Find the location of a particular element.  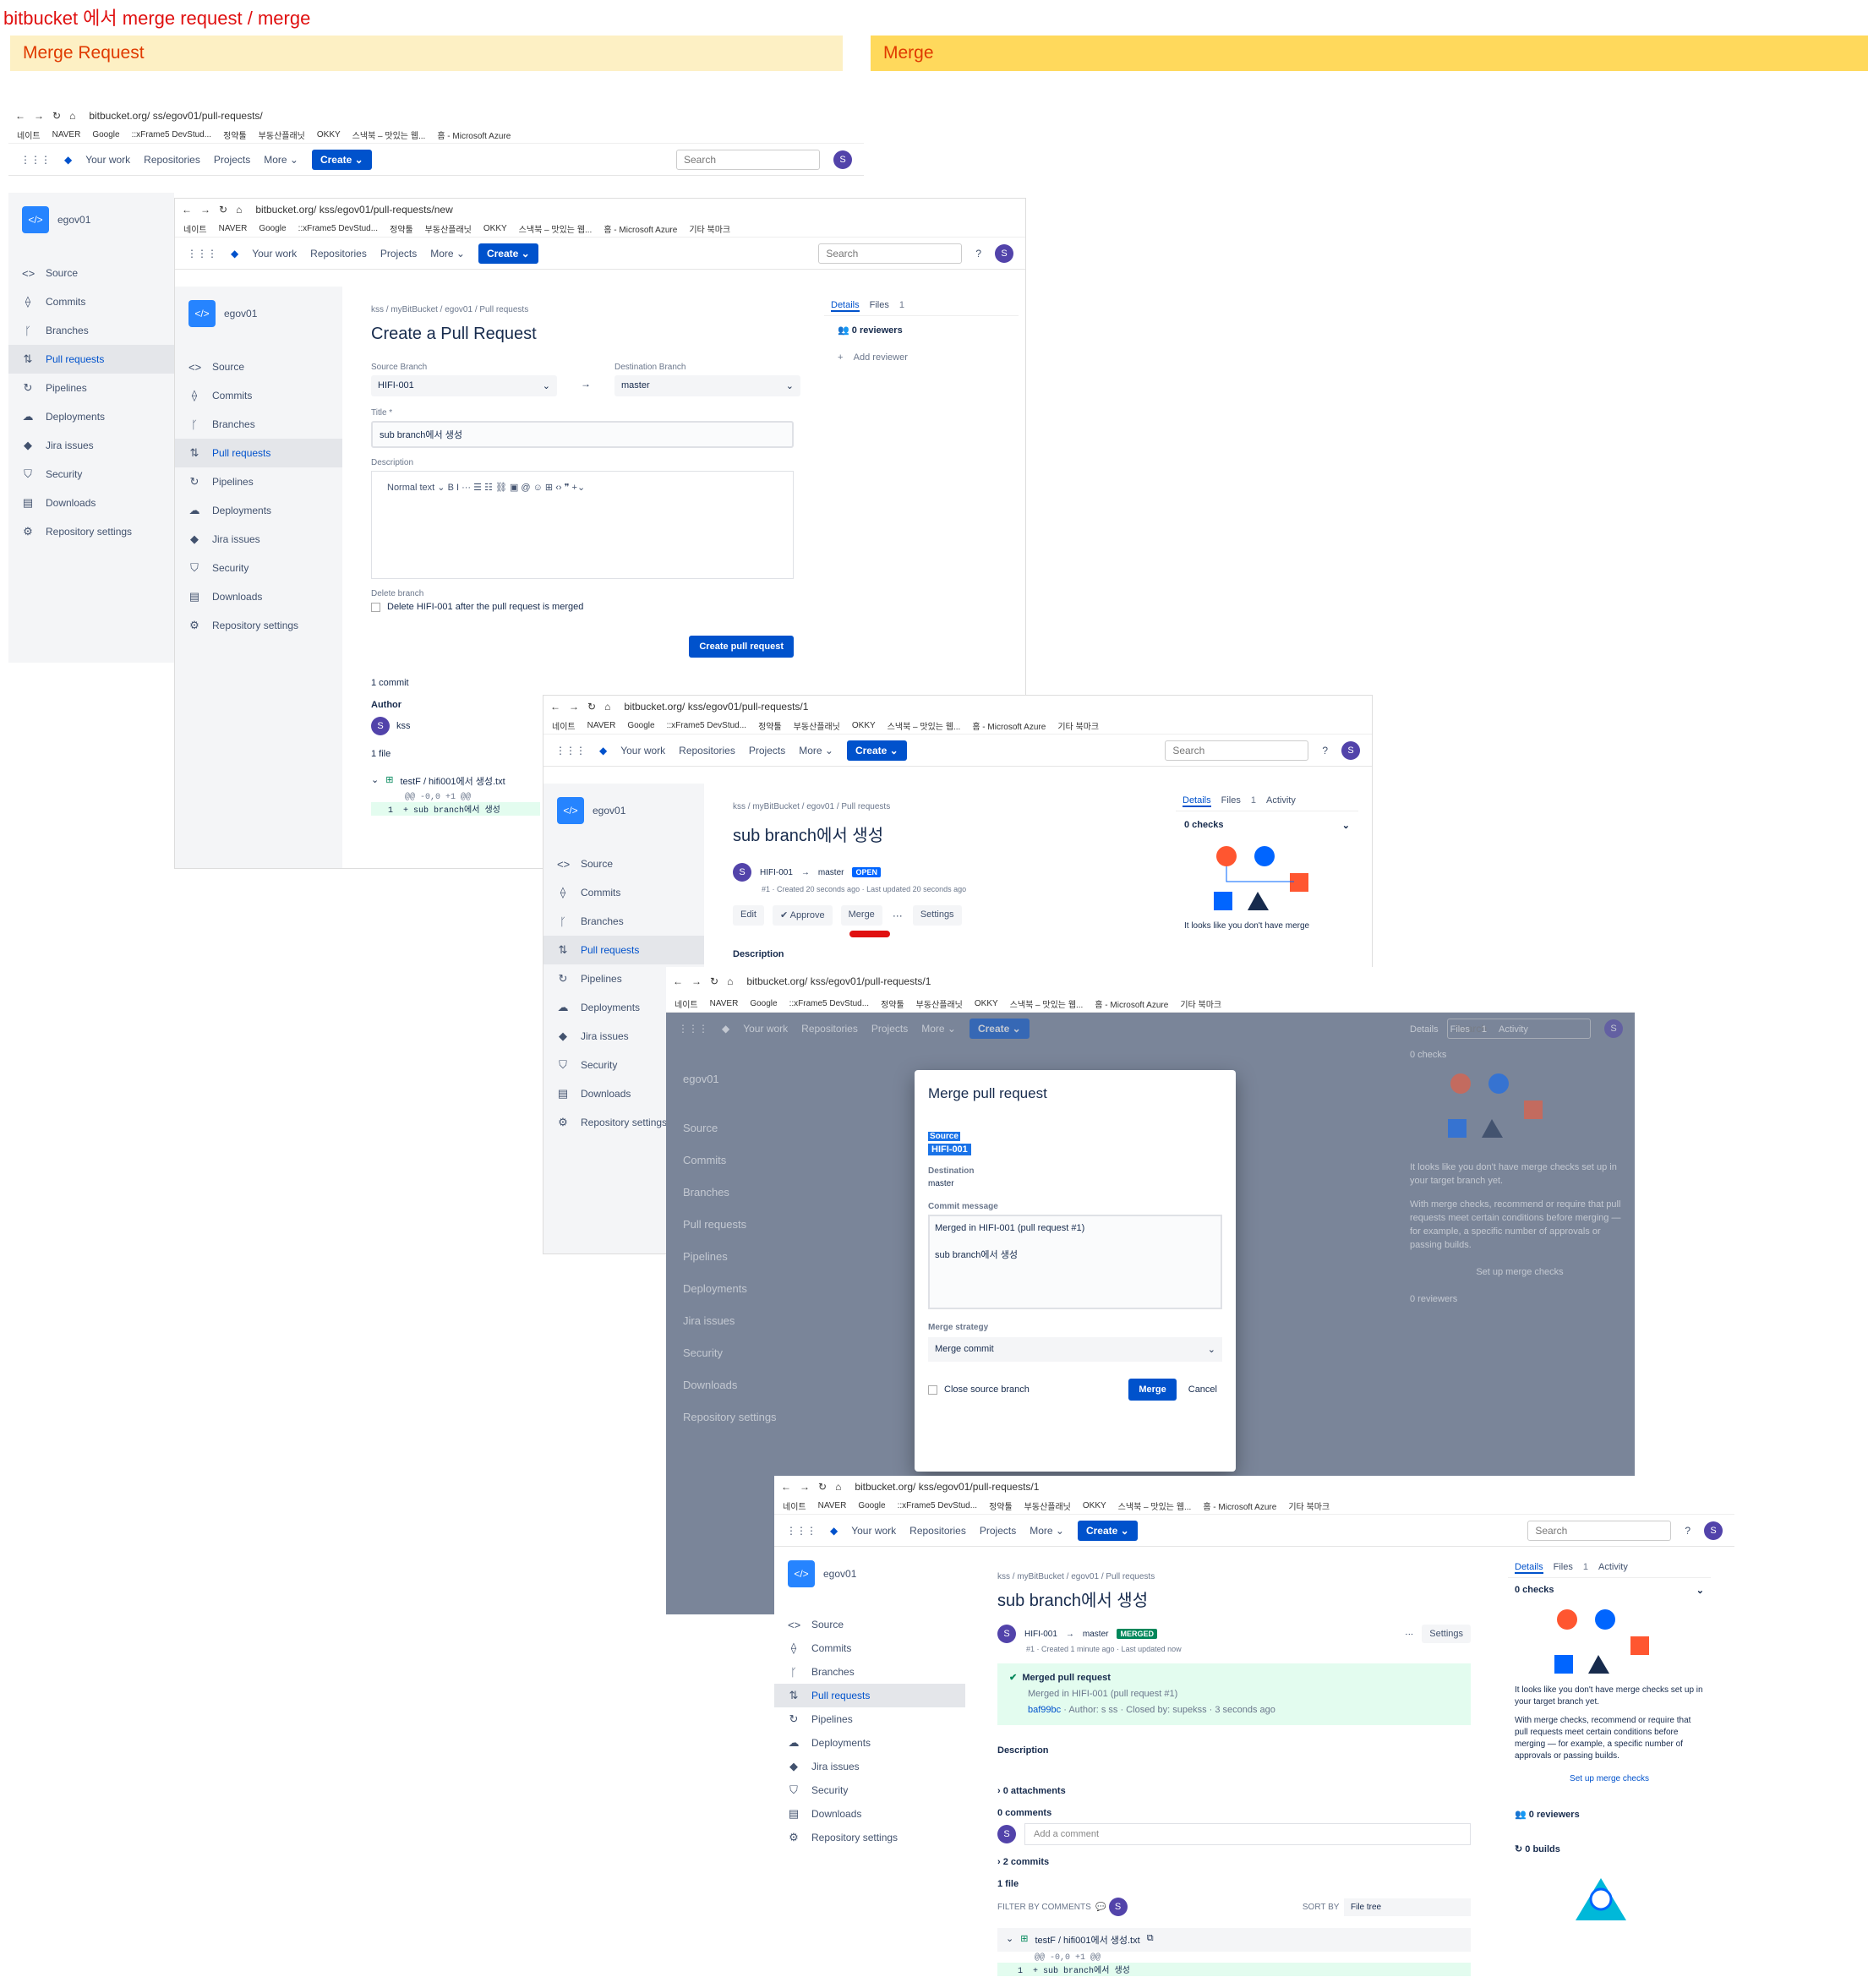

merged-commit-hash: baf99bc is located at coordinates (1044, 1710).